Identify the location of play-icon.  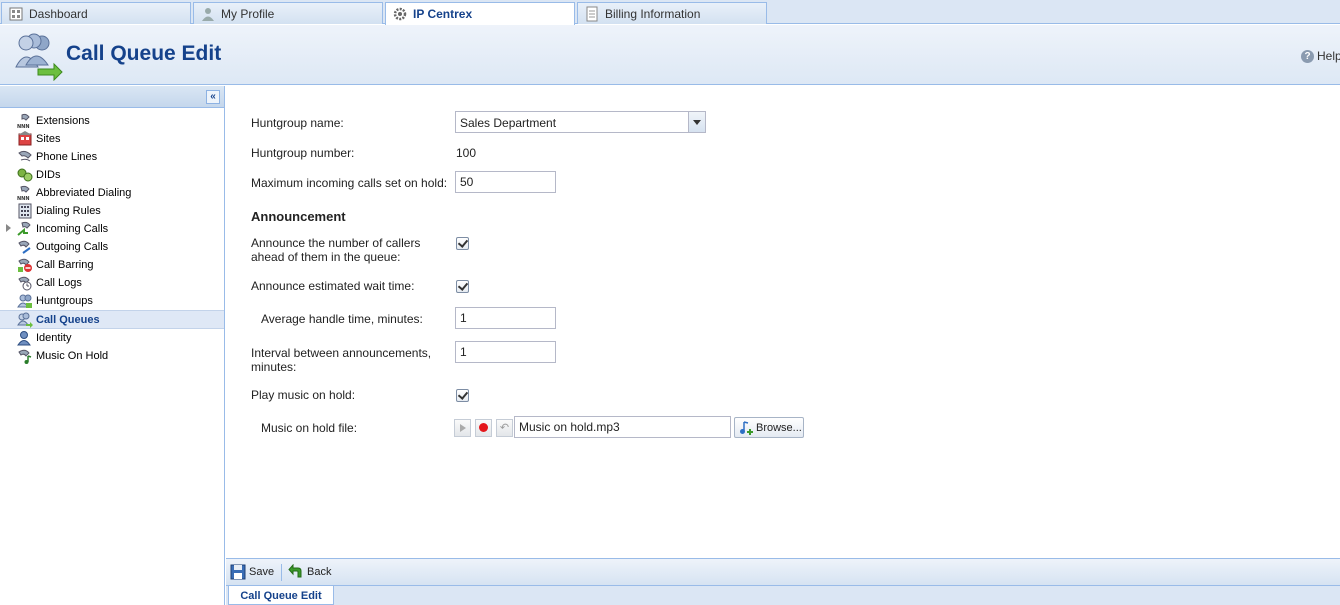
(462, 428).